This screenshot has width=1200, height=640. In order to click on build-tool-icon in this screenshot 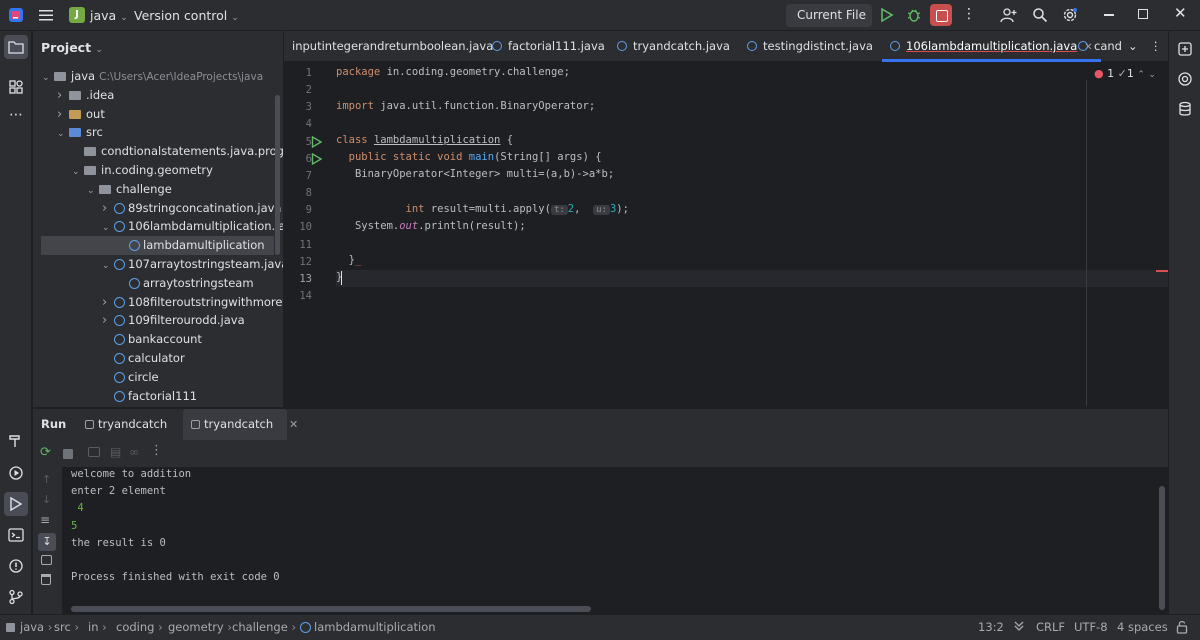, I will do `click(16, 441)`.